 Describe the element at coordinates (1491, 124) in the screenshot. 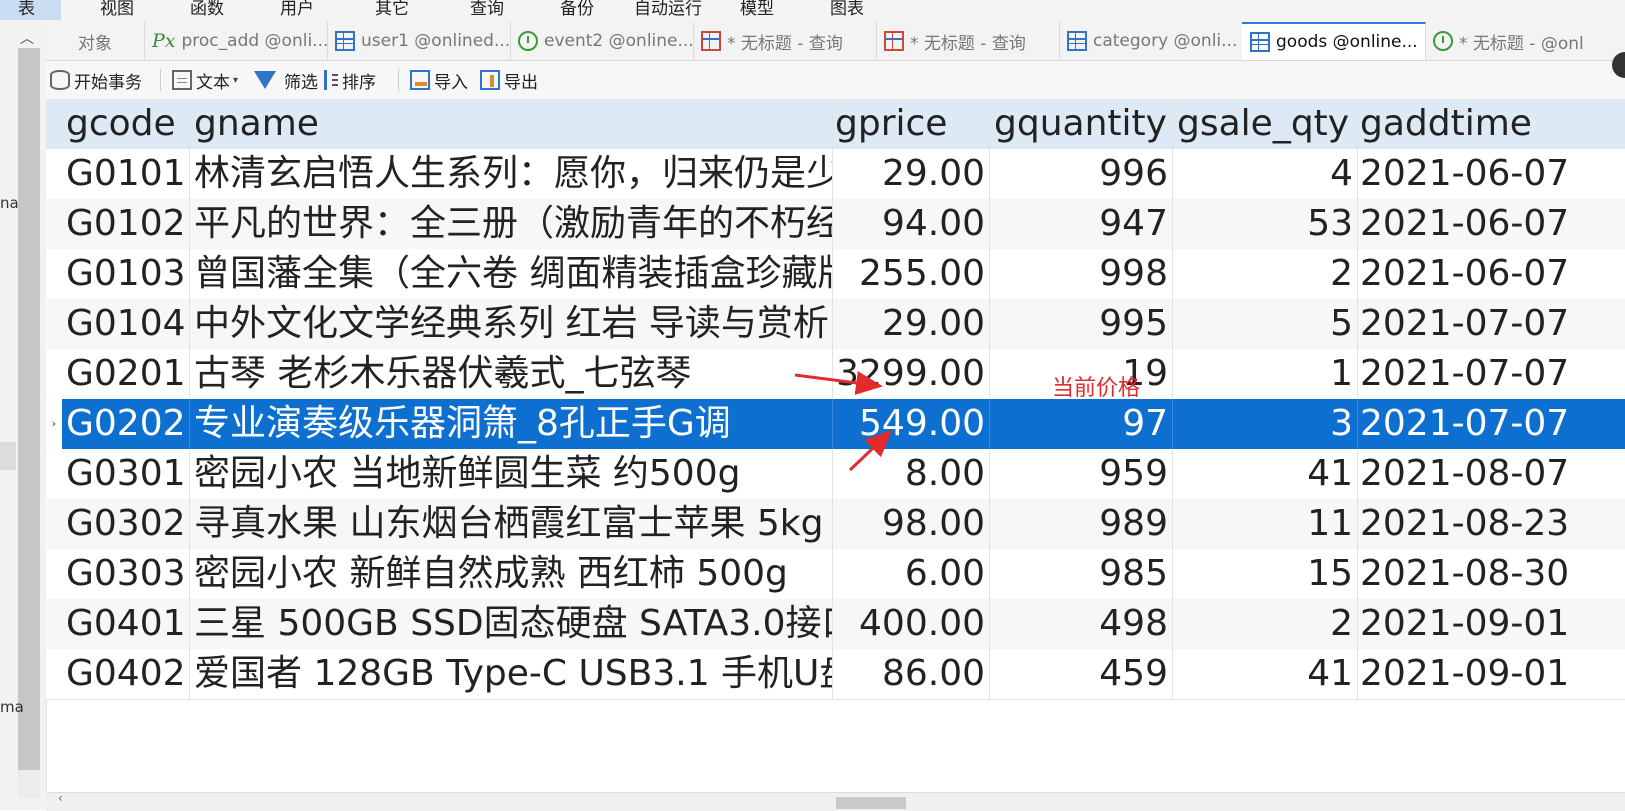

I see `column-header-gaddtime: gaddtime` at that location.